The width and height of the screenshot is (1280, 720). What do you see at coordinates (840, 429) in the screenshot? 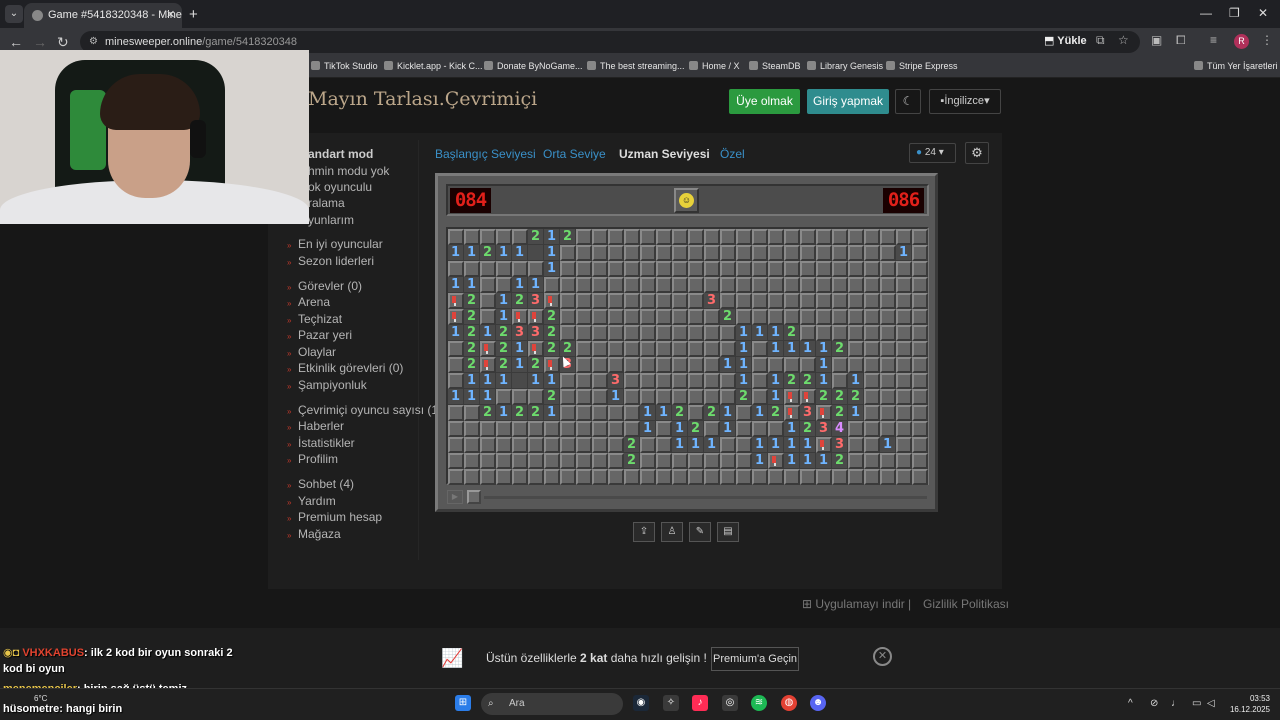
I see `number-cell: 4` at bounding box center [840, 429].